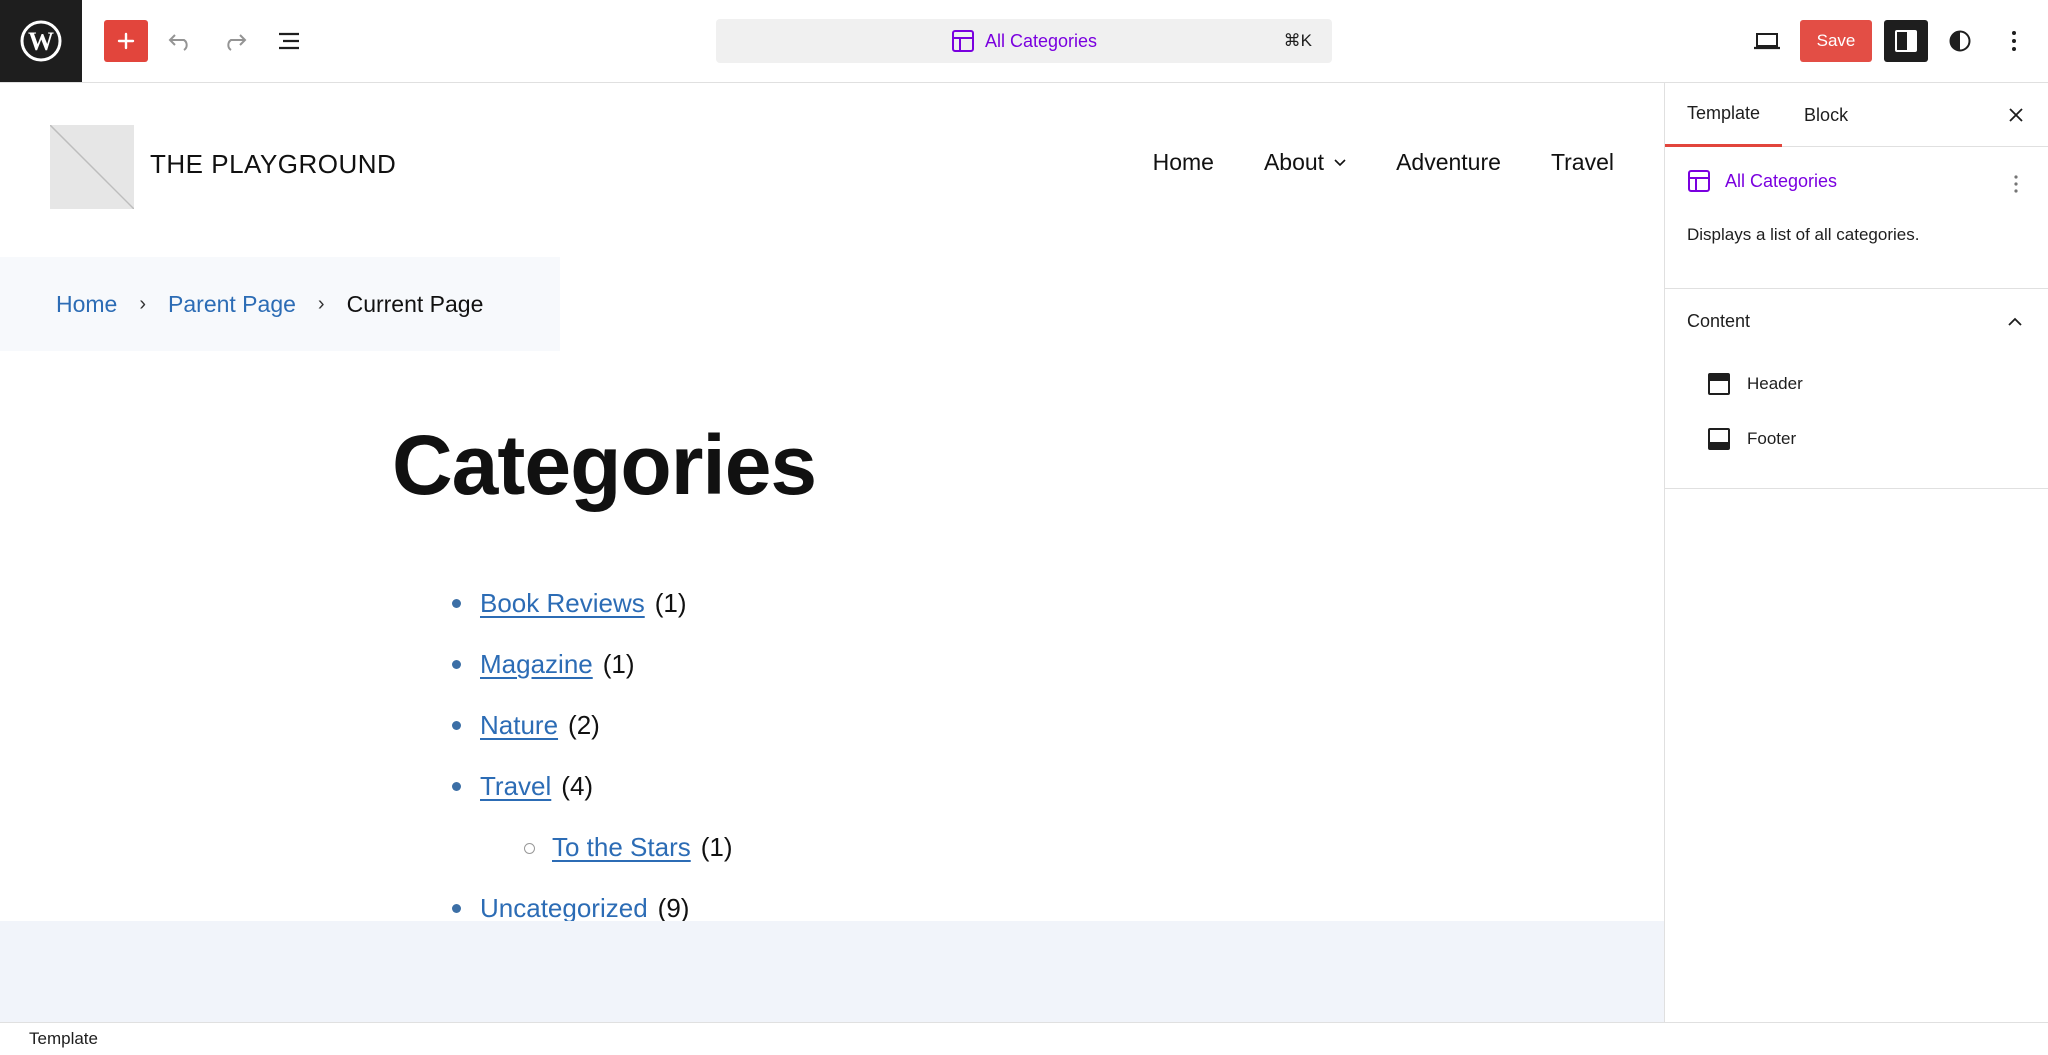  I want to click on plus-icon, so click(126, 41).